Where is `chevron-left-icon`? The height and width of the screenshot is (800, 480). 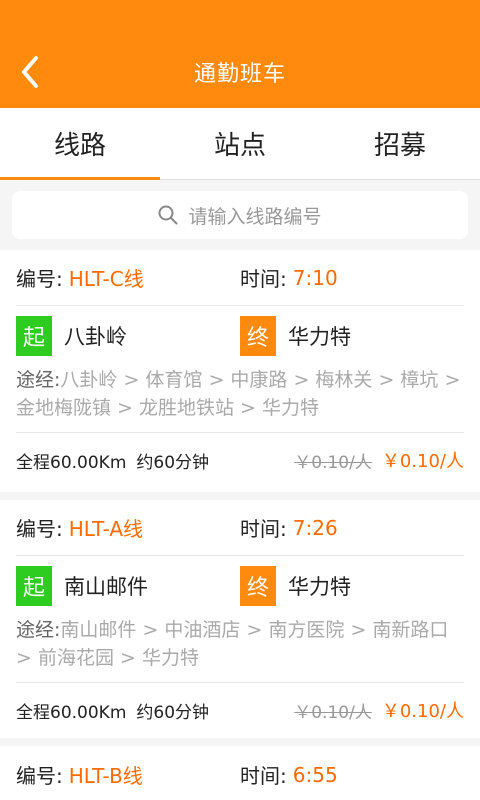 chevron-left-icon is located at coordinates (30, 72).